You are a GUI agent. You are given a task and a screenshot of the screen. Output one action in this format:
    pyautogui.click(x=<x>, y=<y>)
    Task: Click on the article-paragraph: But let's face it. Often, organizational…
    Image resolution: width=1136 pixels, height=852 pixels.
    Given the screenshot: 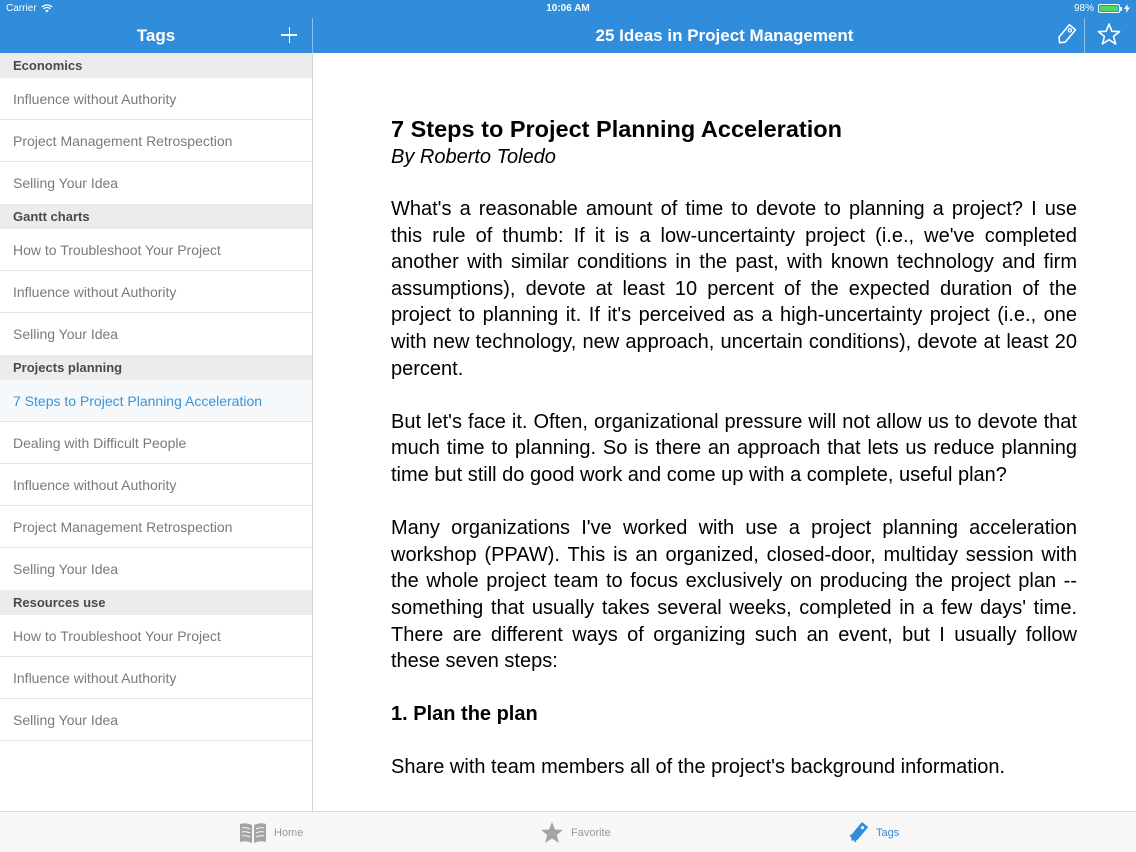 What is the action you would take?
    pyautogui.click(x=734, y=448)
    